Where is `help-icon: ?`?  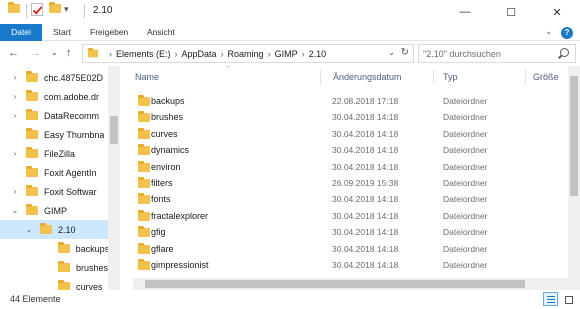 help-icon: ? is located at coordinates (567, 33).